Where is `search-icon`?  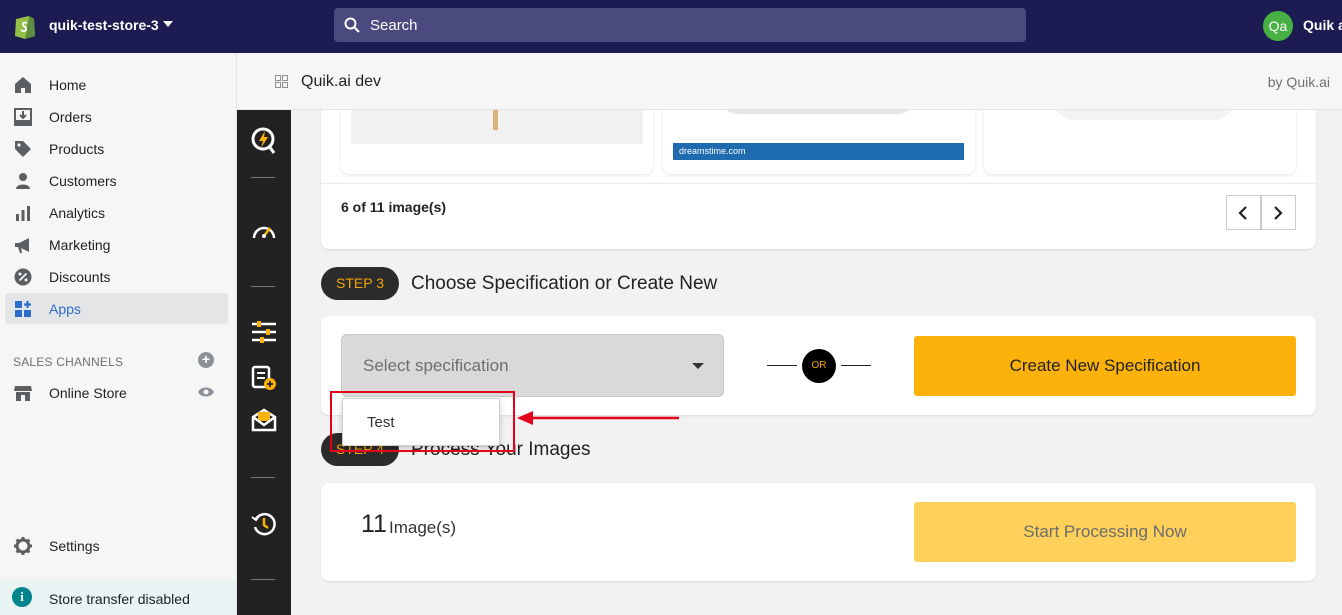
search-icon is located at coordinates (352, 25).